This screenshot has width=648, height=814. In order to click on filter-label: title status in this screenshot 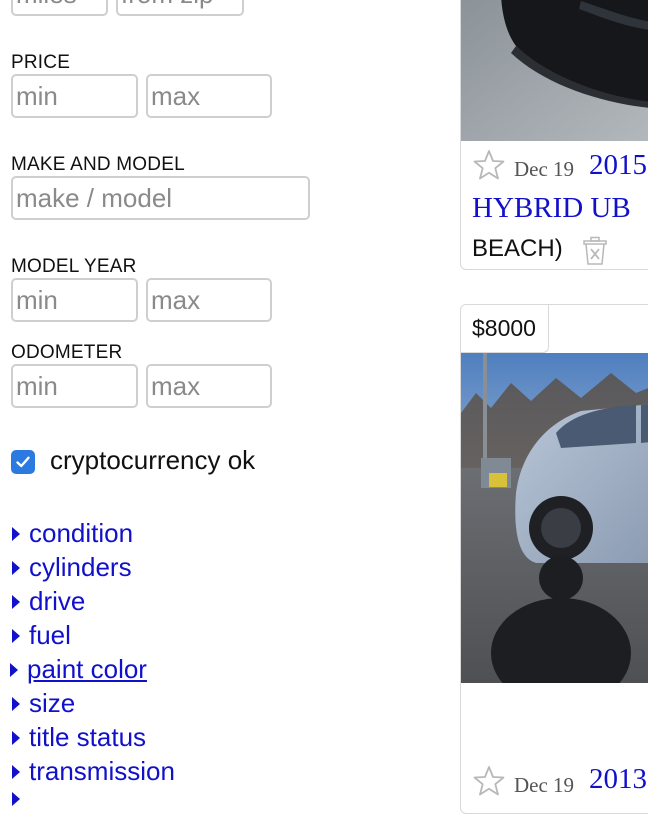, I will do `click(88, 737)`.